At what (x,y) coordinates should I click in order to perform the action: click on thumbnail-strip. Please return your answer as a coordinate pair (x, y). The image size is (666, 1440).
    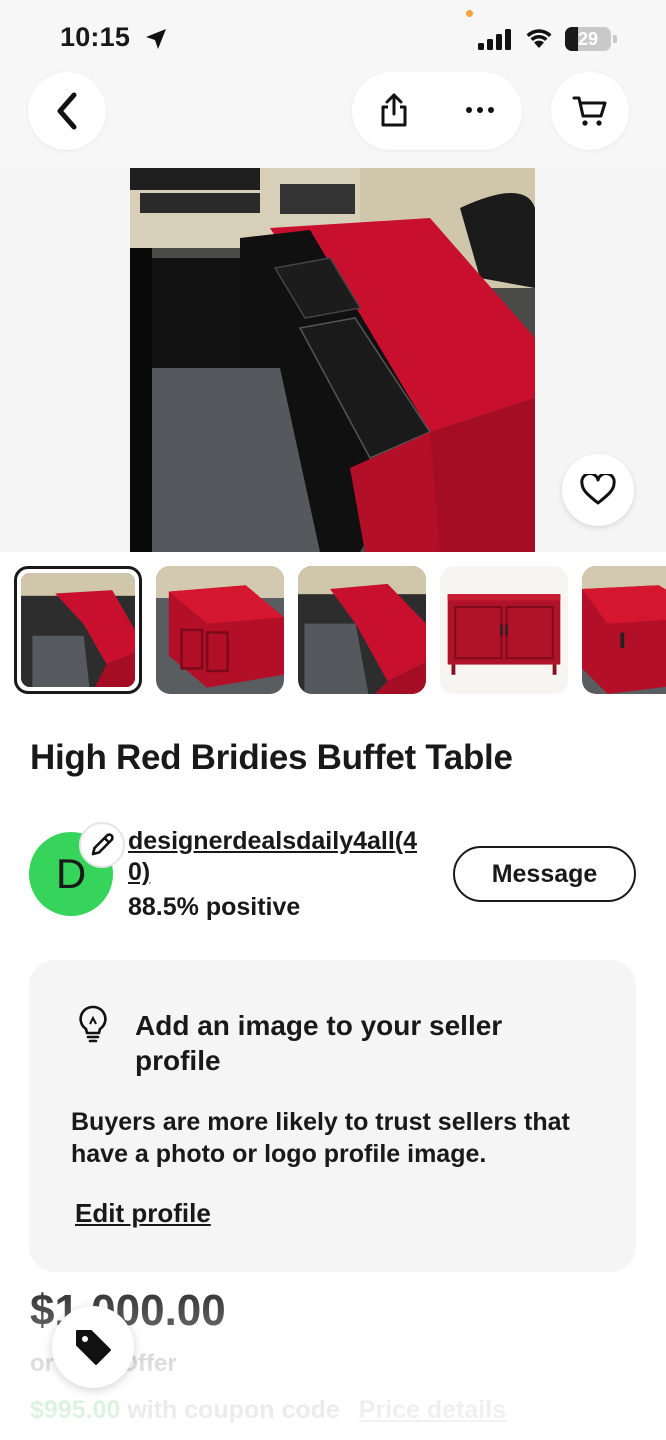
    Looking at the image, I should click on (340, 631).